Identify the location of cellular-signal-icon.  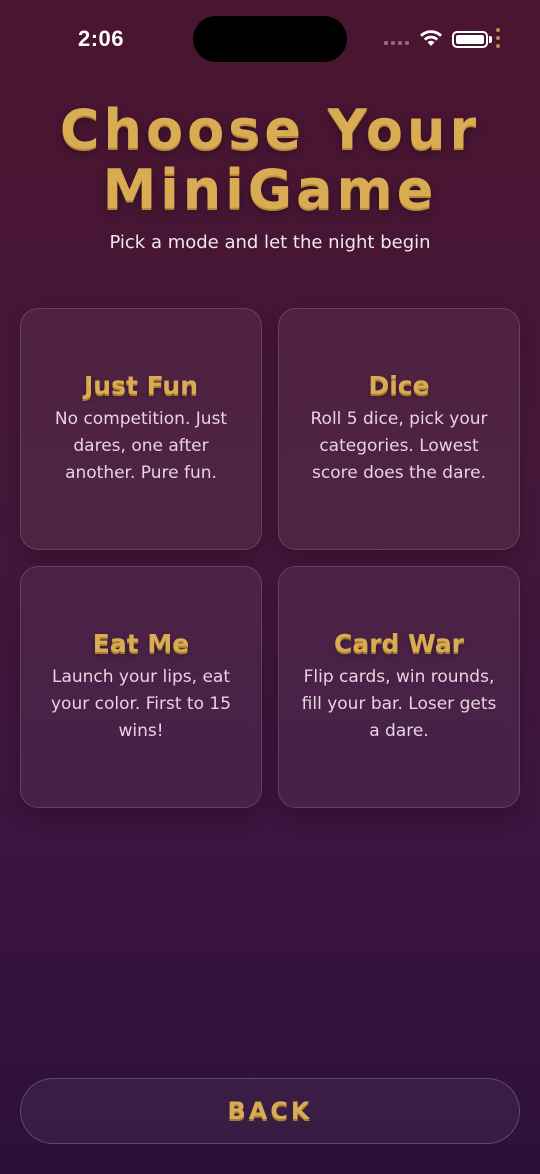
(396, 43).